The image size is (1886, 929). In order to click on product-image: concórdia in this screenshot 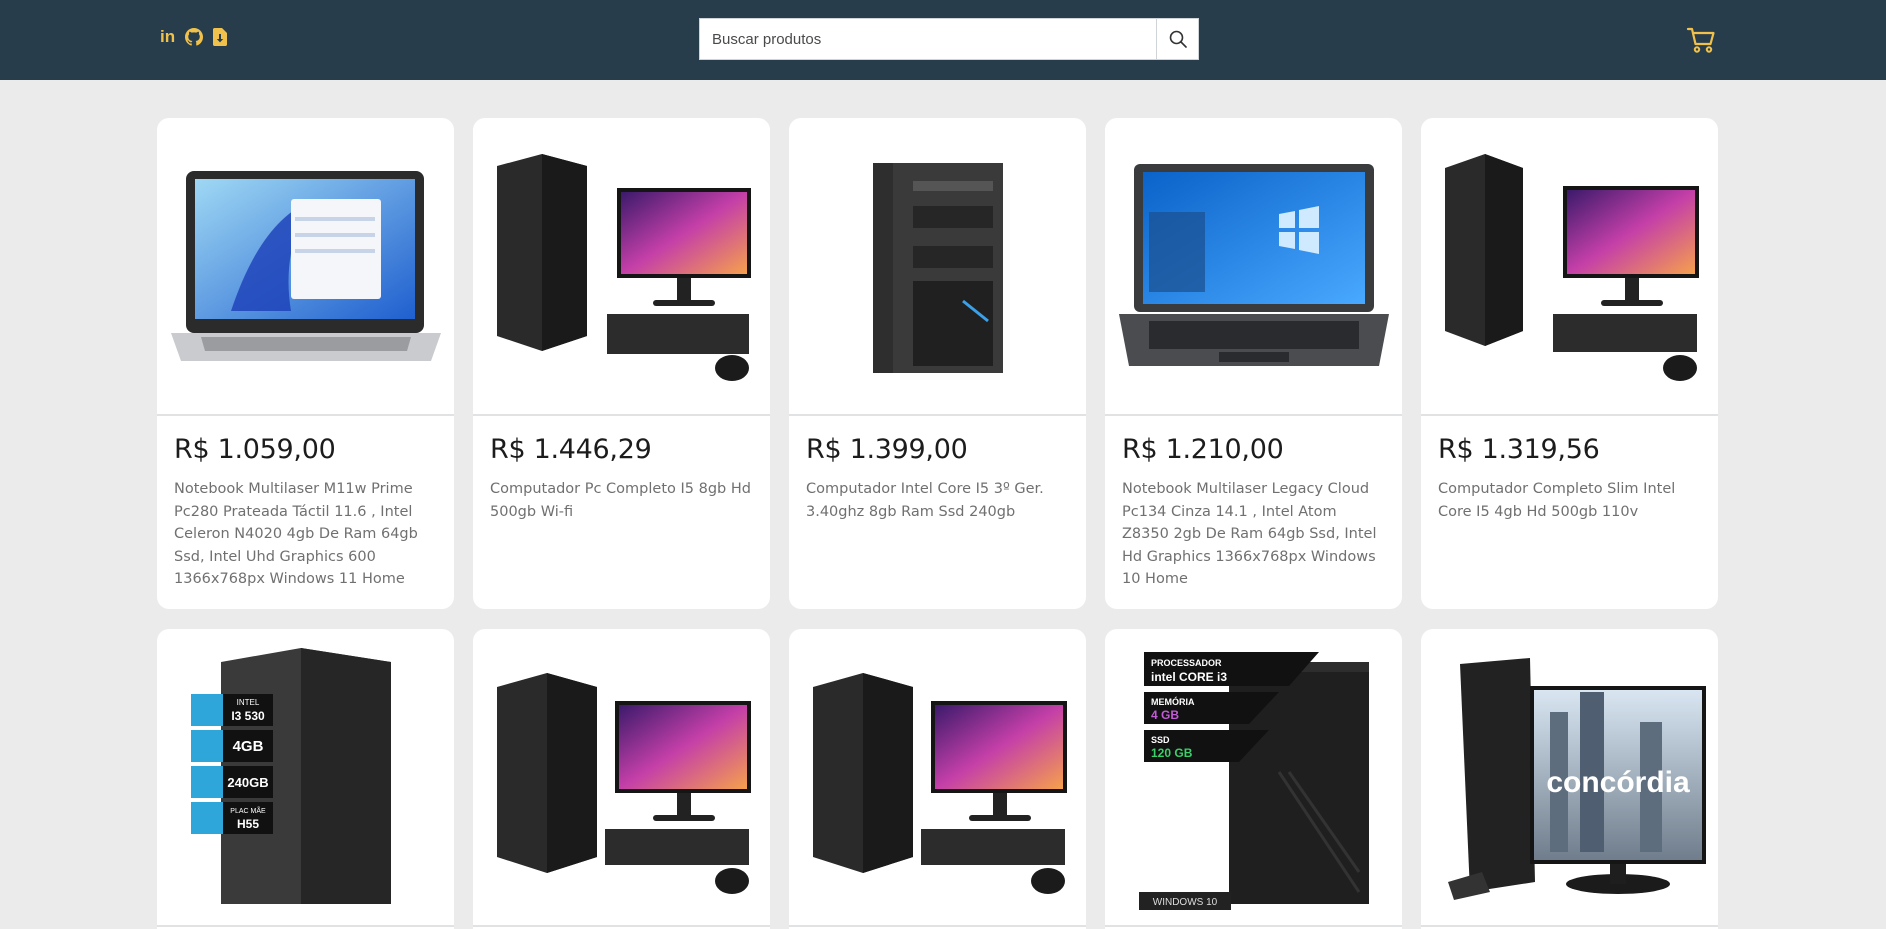, I will do `click(1569, 778)`.